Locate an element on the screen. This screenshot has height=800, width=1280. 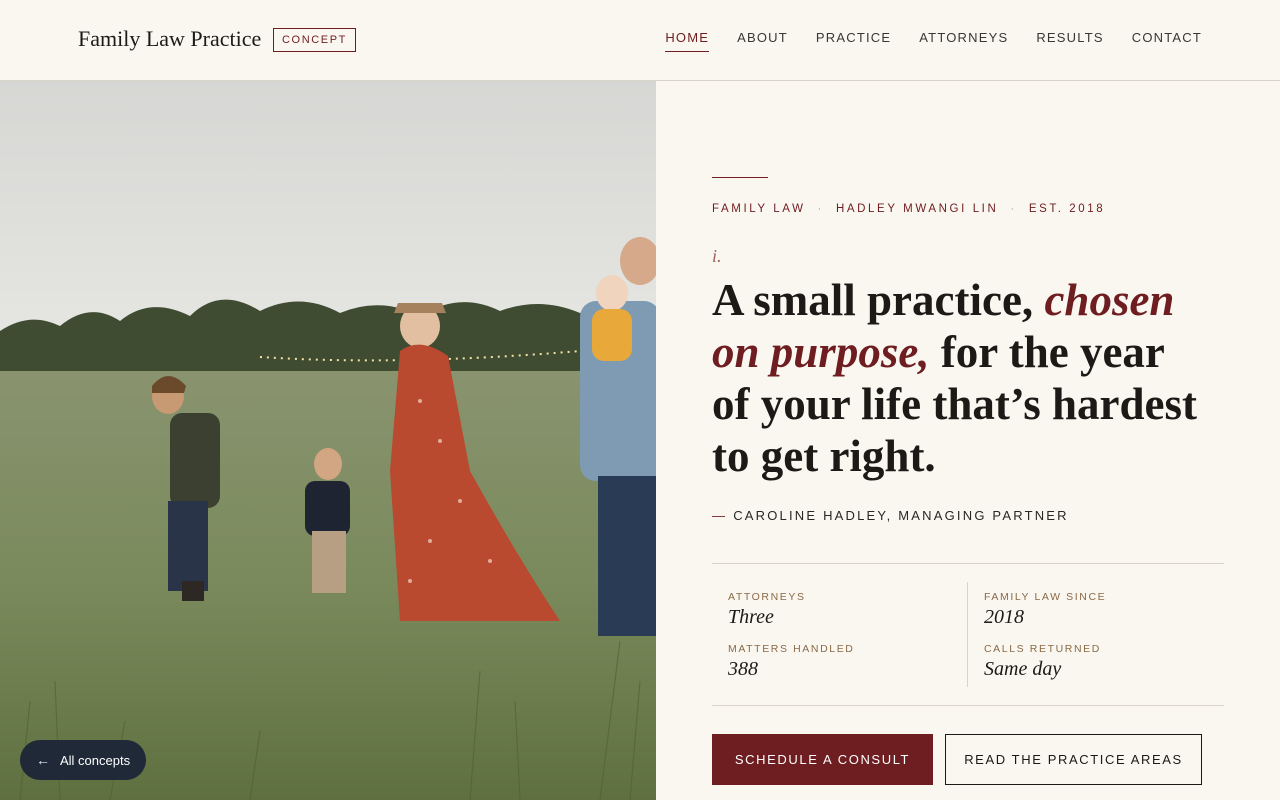
stat-since: FAMILY LAW SINCE 2018 is located at coordinates (1045, 610).